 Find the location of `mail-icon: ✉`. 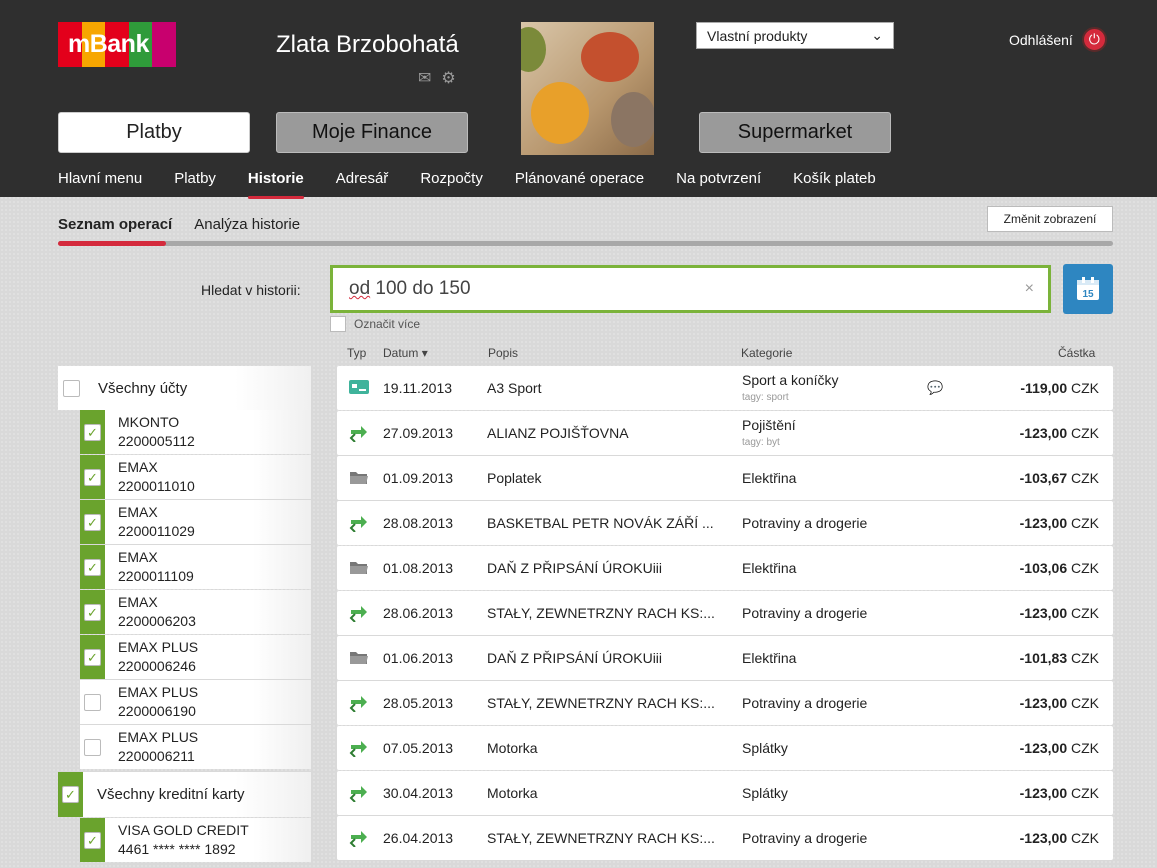

mail-icon: ✉ is located at coordinates (424, 79).